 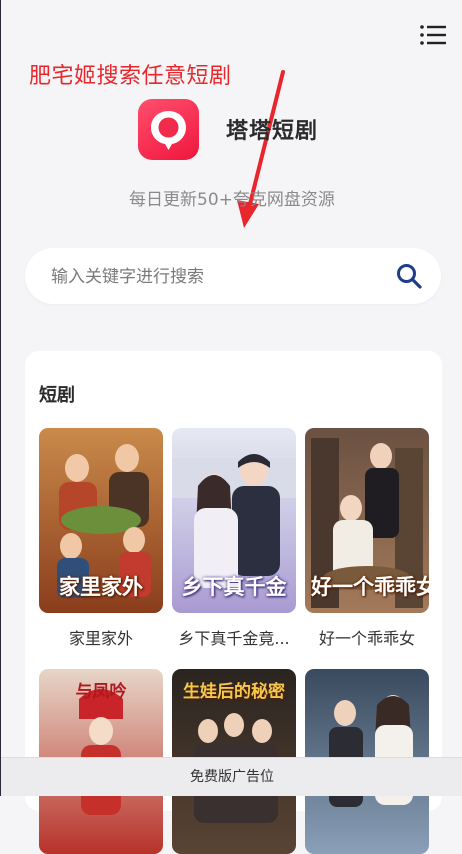 I want to click on search-bar, so click(x=233, y=277).